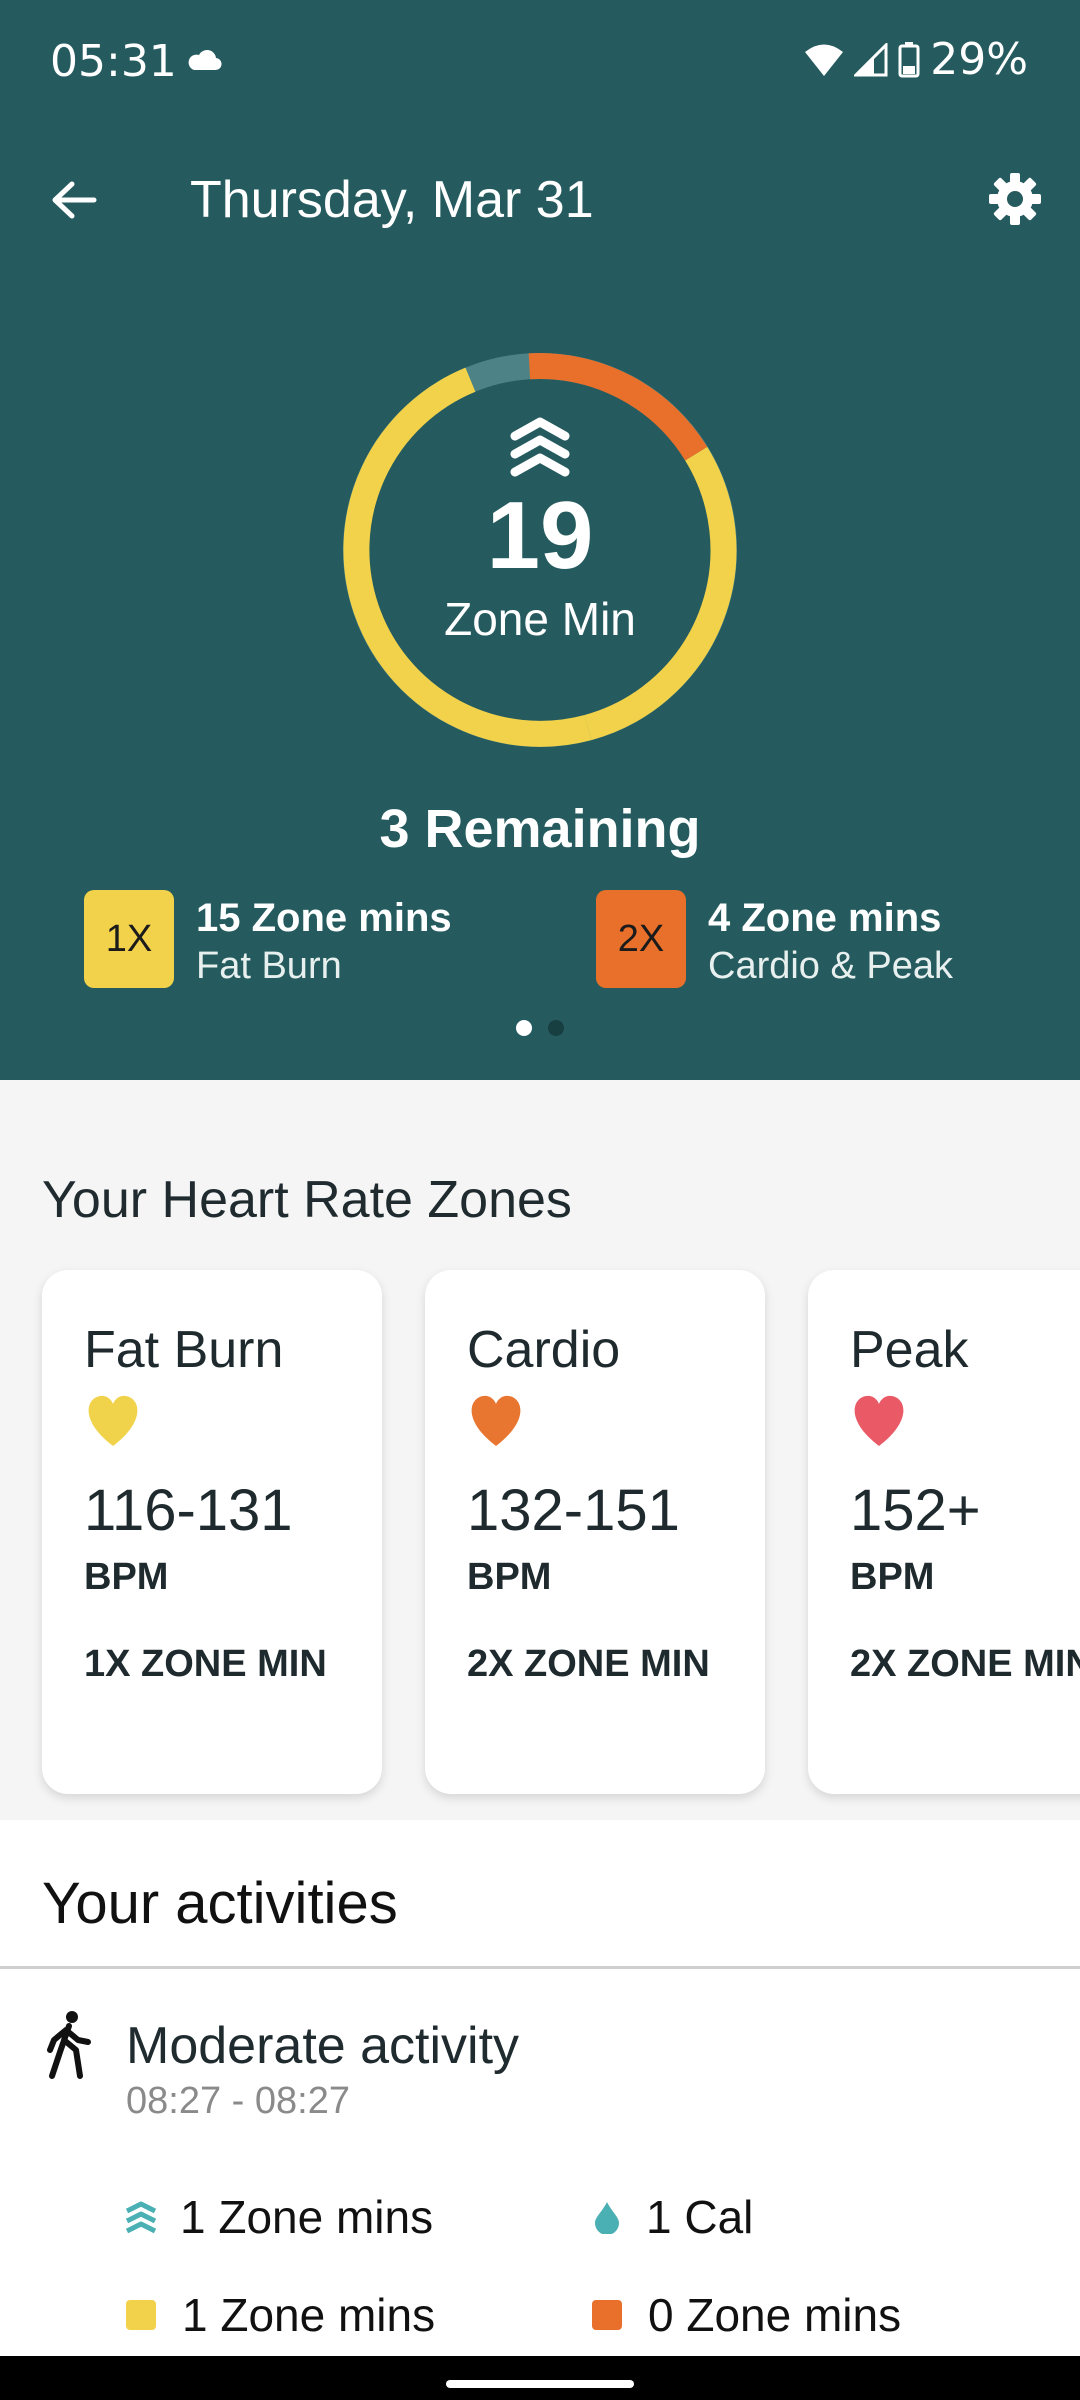  What do you see at coordinates (540, 60) in the screenshot?
I see `status-bar: 05:31 29%` at bounding box center [540, 60].